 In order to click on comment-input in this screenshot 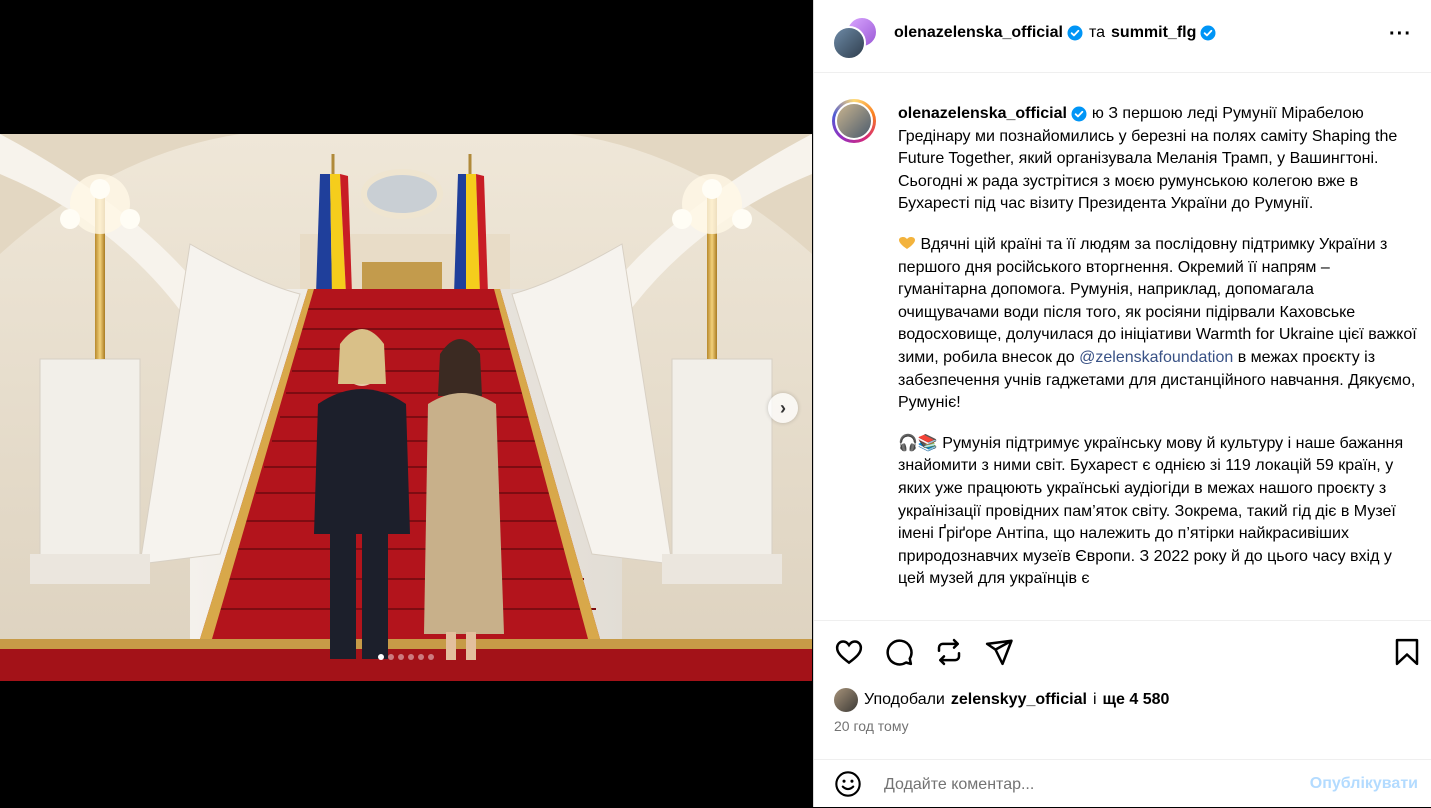, I will do `click(1084, 785)`.